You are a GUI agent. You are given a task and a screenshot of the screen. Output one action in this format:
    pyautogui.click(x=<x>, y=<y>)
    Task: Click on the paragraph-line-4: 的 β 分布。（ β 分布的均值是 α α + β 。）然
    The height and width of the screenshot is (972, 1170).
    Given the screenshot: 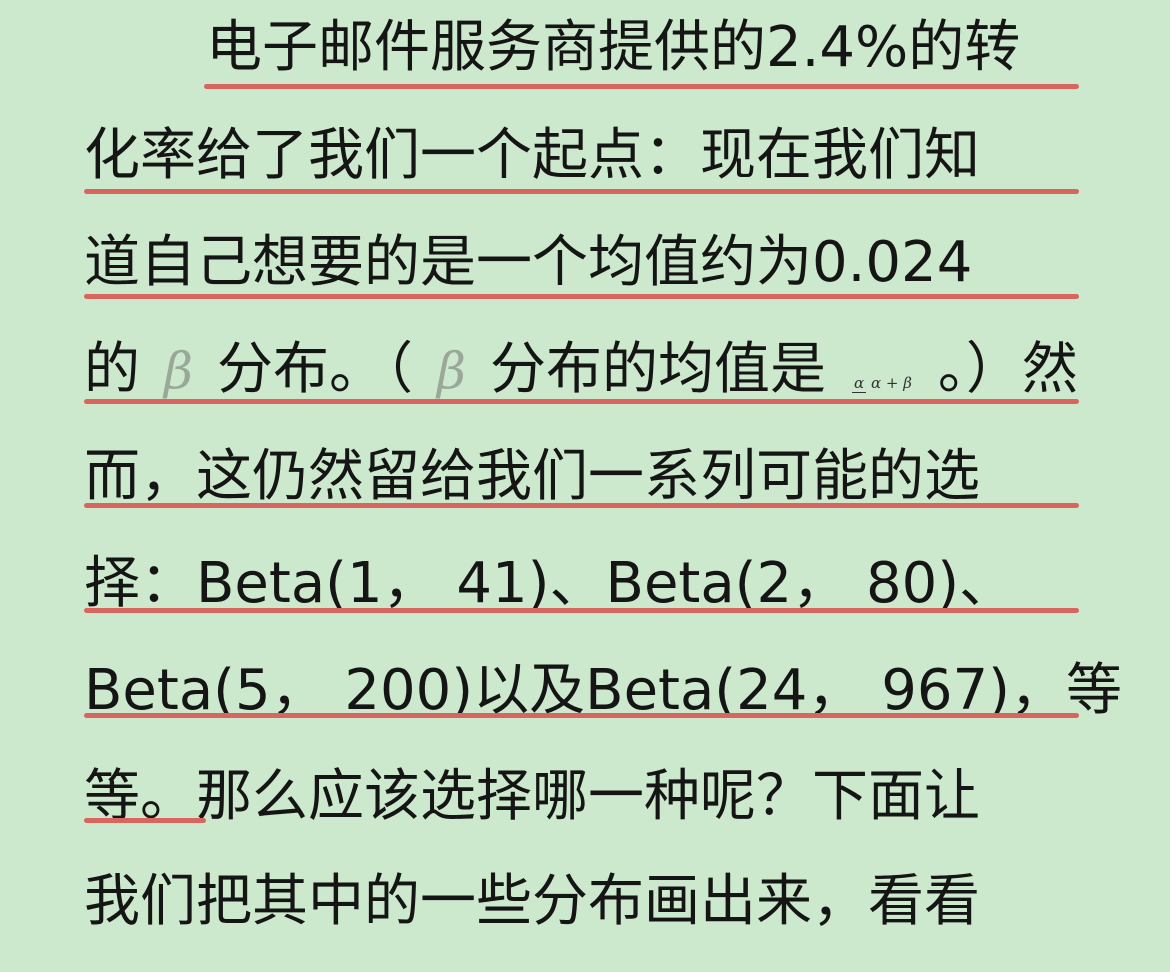 What is the action you would take?
    pyautogui.click(x=581, y=386)
    